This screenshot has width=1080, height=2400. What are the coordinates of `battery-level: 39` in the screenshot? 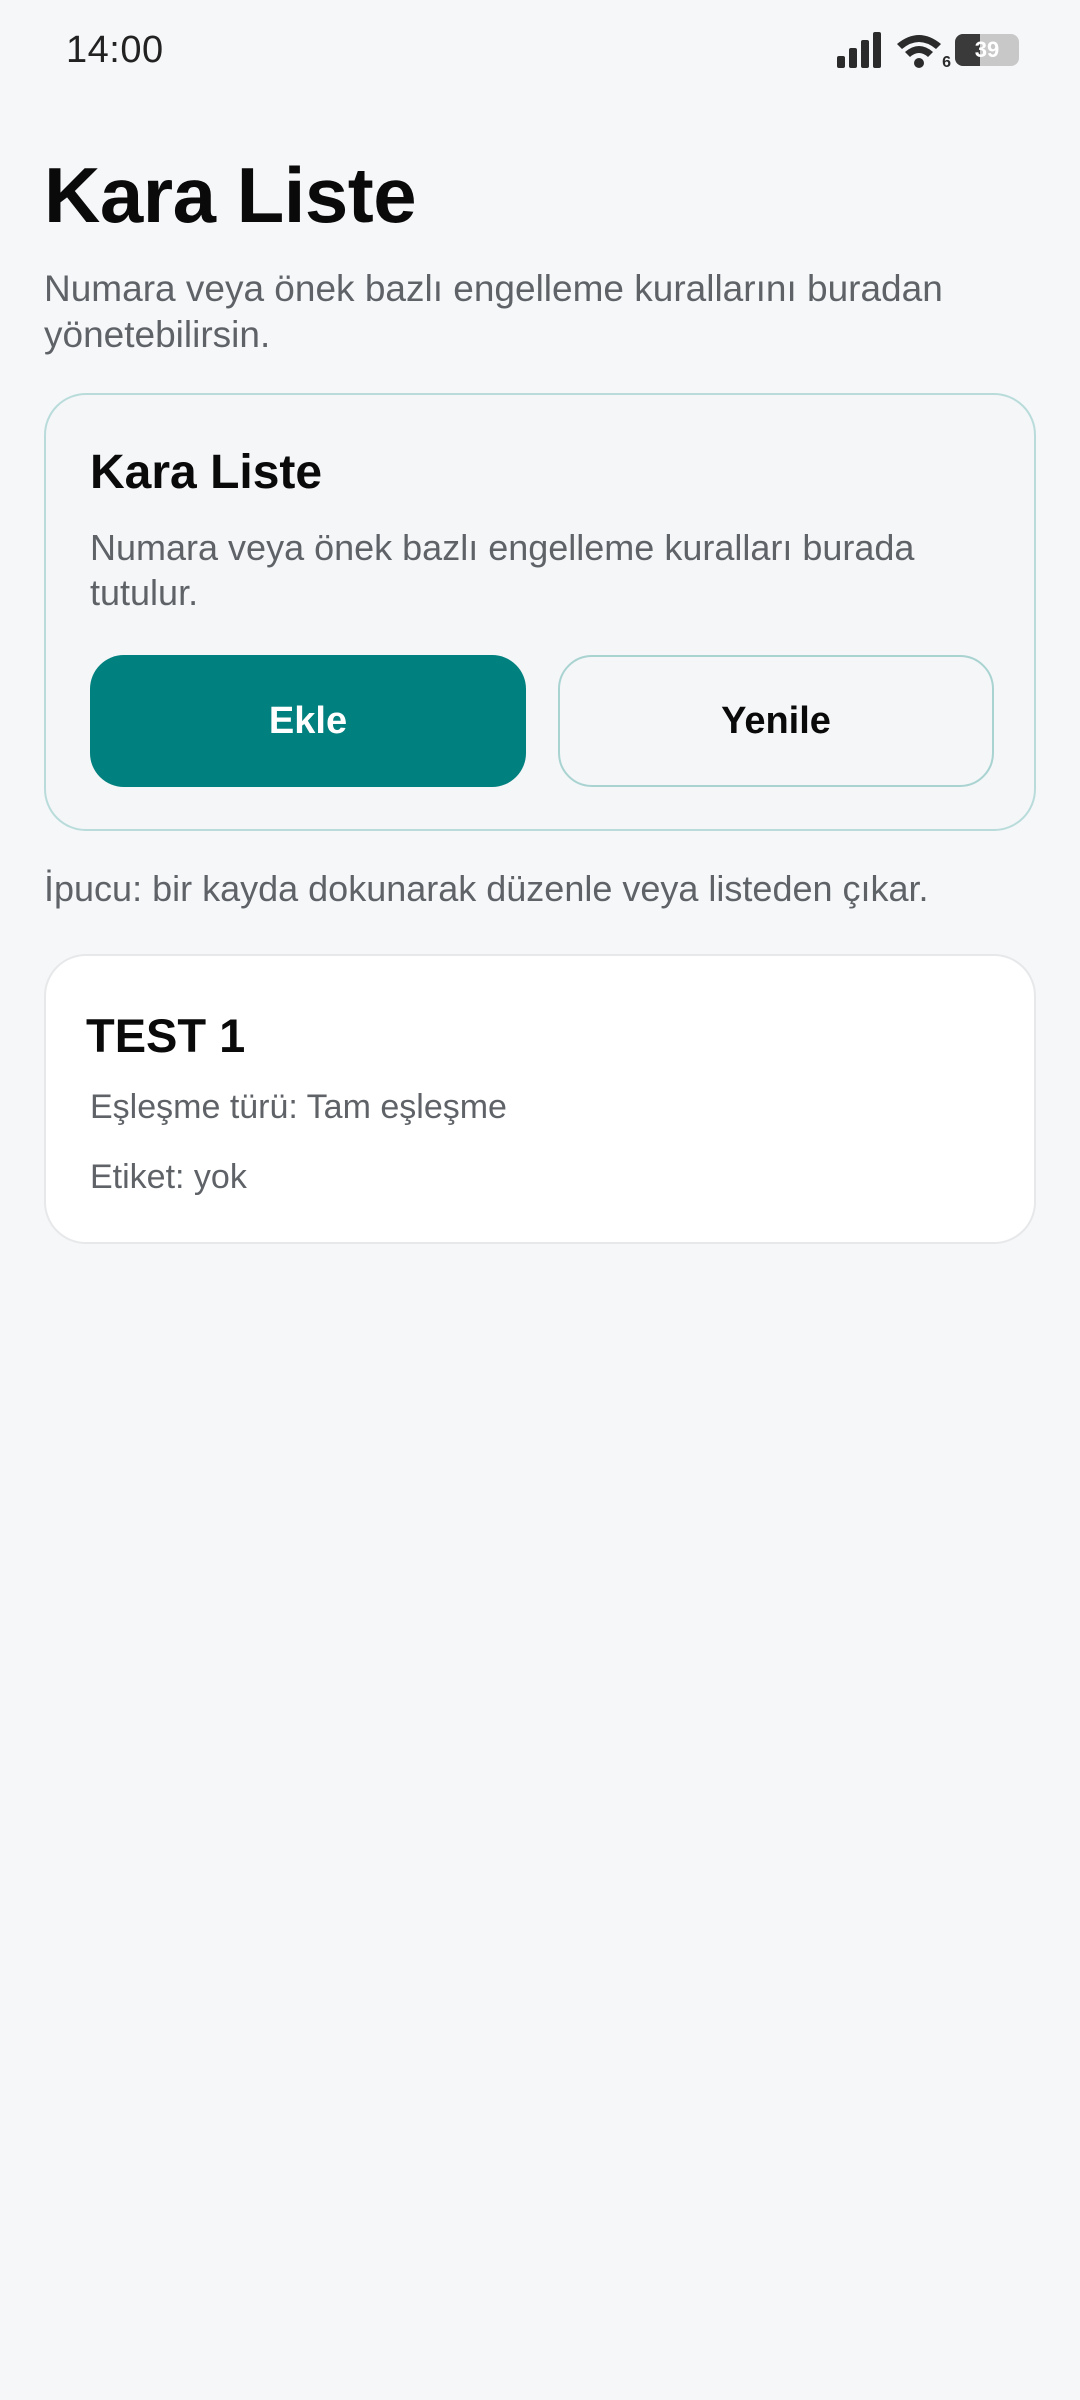 It's located at (987, 49).